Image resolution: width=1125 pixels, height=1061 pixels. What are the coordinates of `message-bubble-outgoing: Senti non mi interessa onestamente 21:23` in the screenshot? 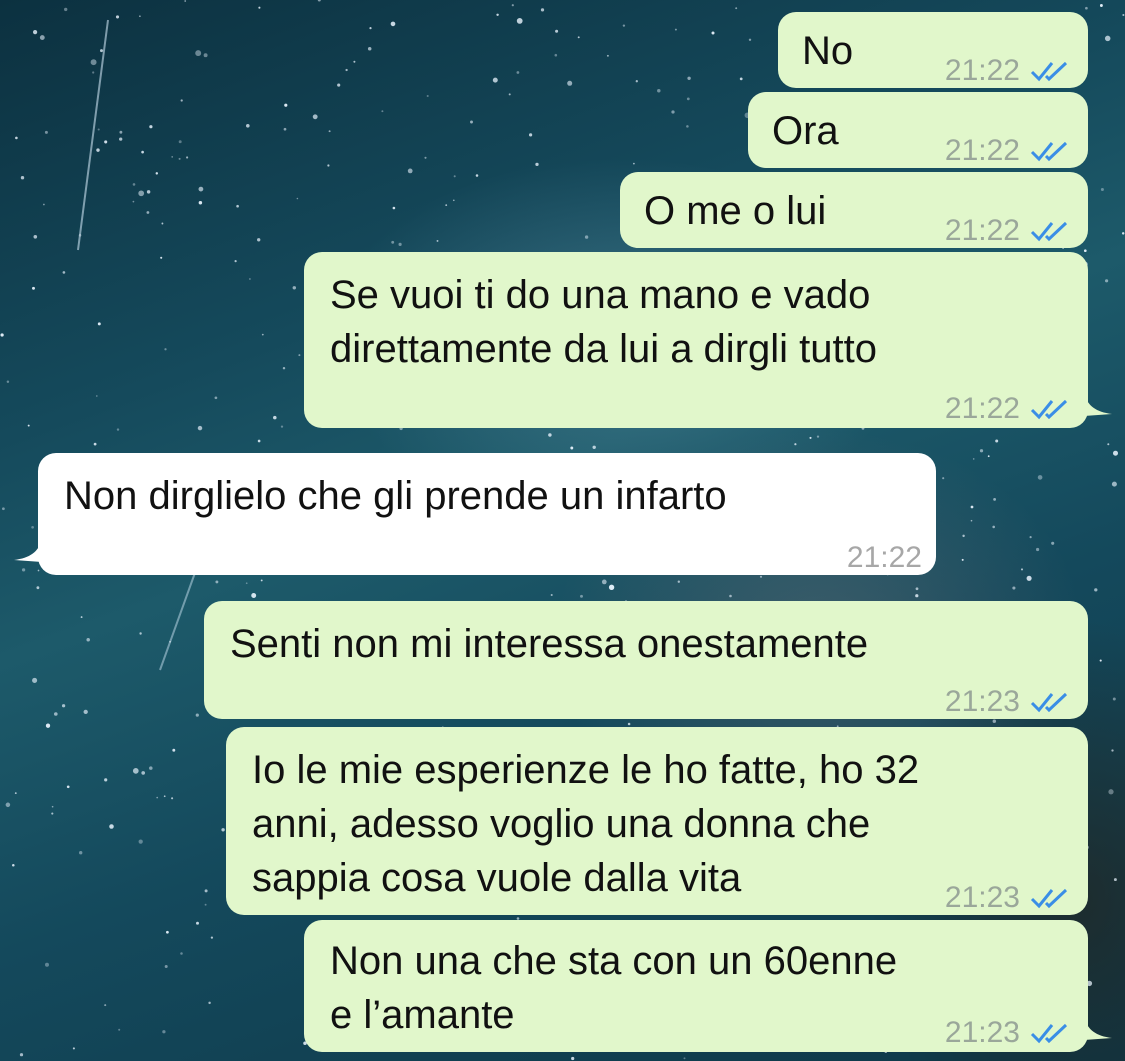 It's located at (646, 660).